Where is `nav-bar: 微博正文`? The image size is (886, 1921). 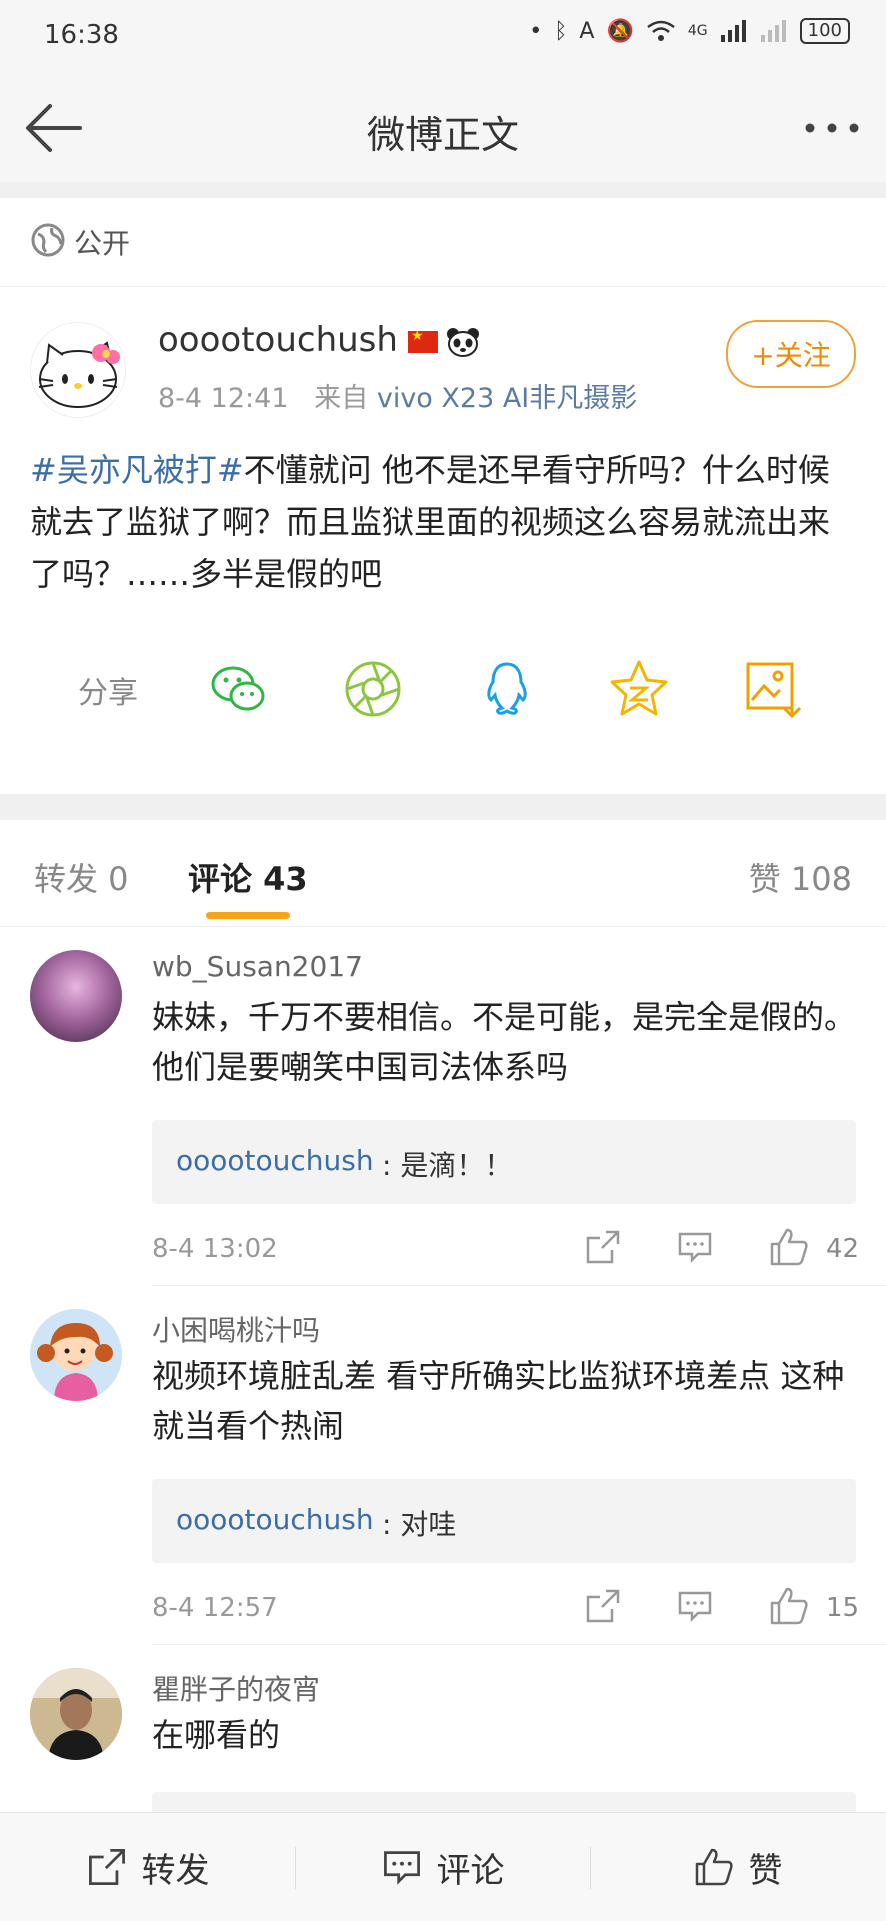
nav-bar: 微博正文 is located at coordinates (443, 128).